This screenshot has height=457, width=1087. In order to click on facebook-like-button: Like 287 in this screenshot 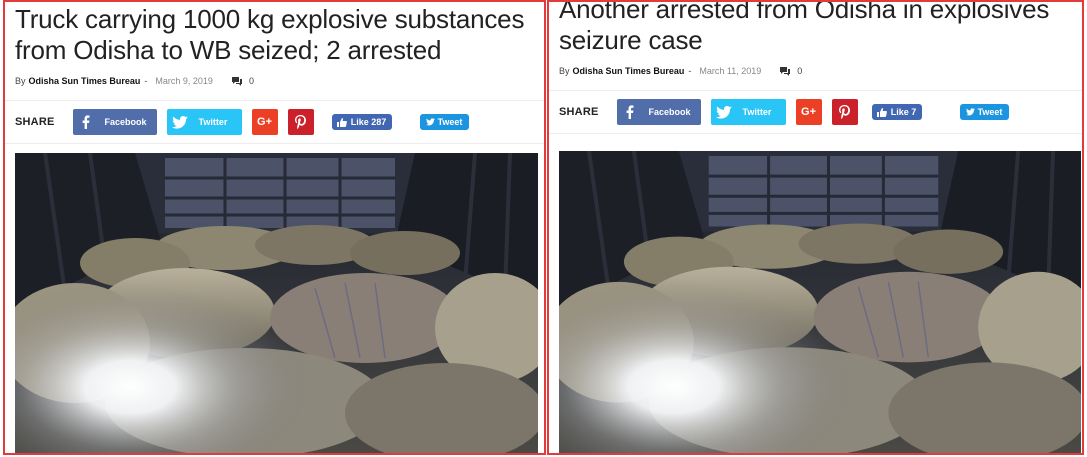, I will do `click(361, 122)`.